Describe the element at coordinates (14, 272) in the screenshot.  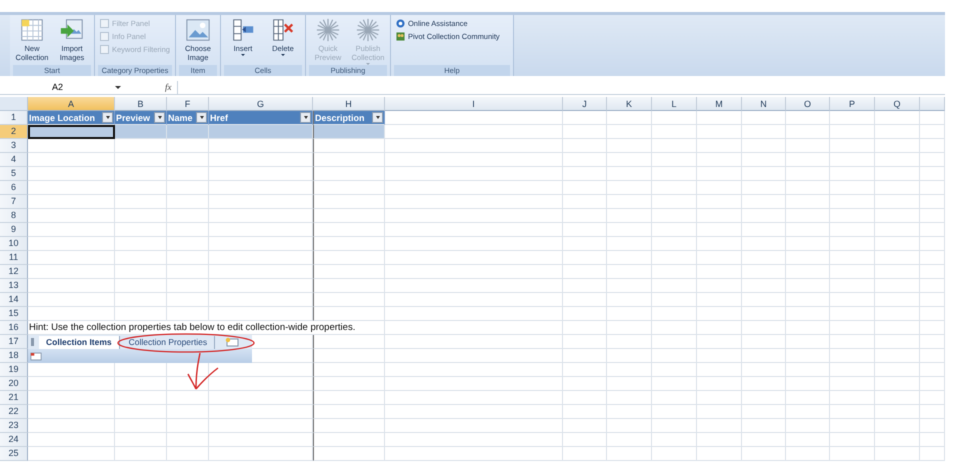
I see `row-number: 12` at that location.